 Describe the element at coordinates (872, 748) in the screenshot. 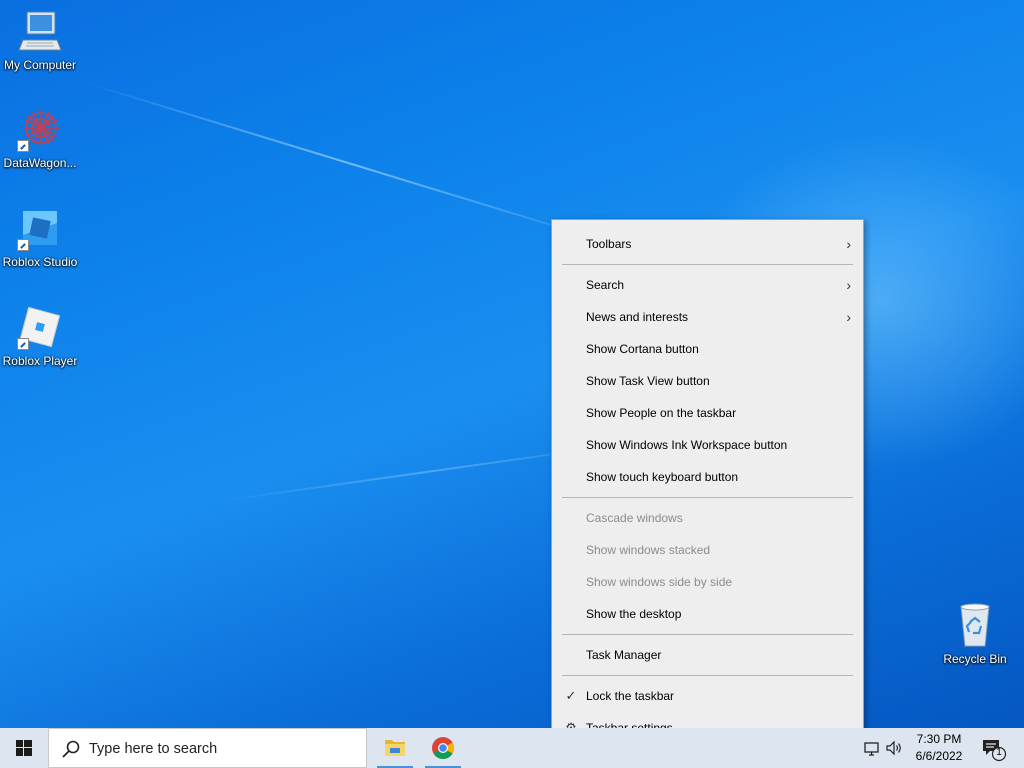

I see `network-icon` at that location.